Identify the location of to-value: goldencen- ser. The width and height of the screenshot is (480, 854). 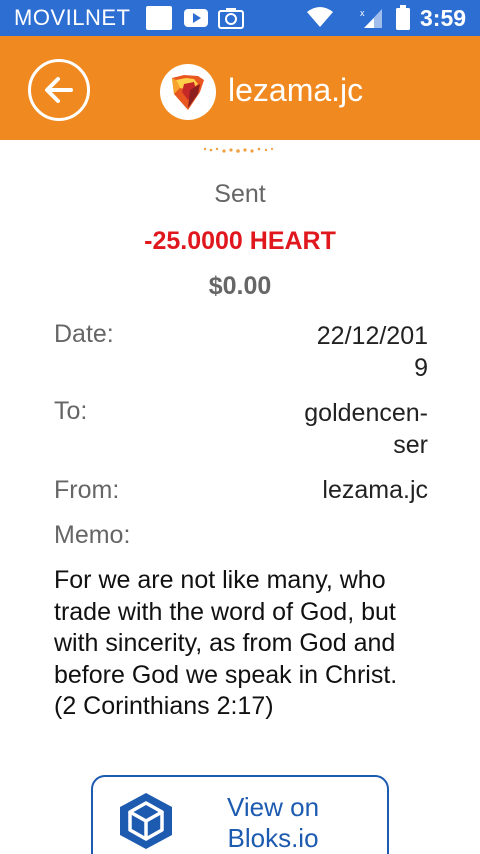
(366, 429).